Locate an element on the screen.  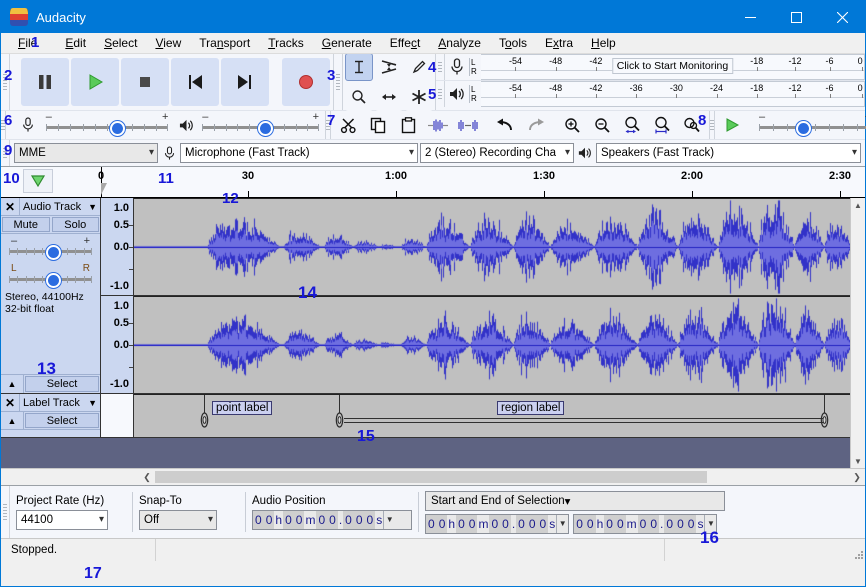
horizontal-scrollbar: ❮ ❯ is located at coordinates (433, 476).